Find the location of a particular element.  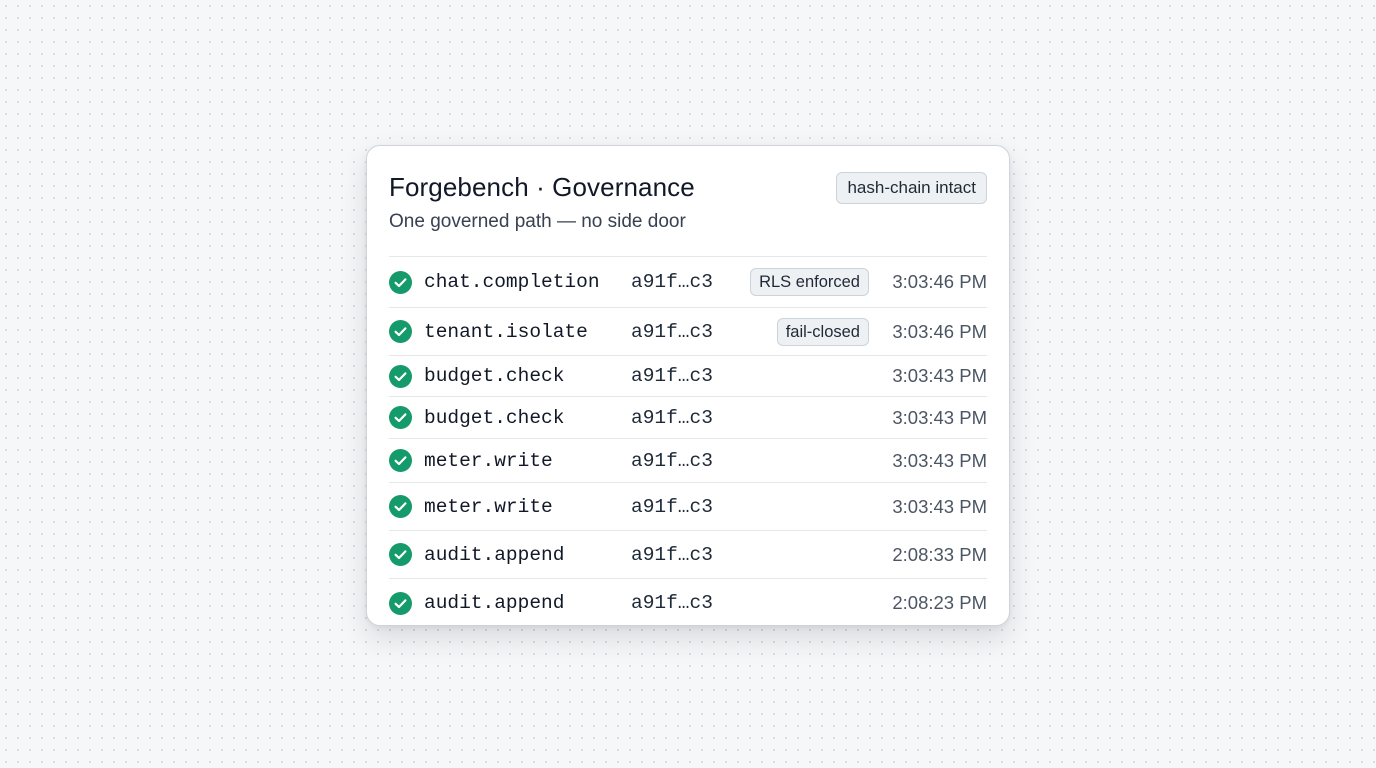

event-timestamp: 2:08:33 PM is located at coordinates (939, 554).